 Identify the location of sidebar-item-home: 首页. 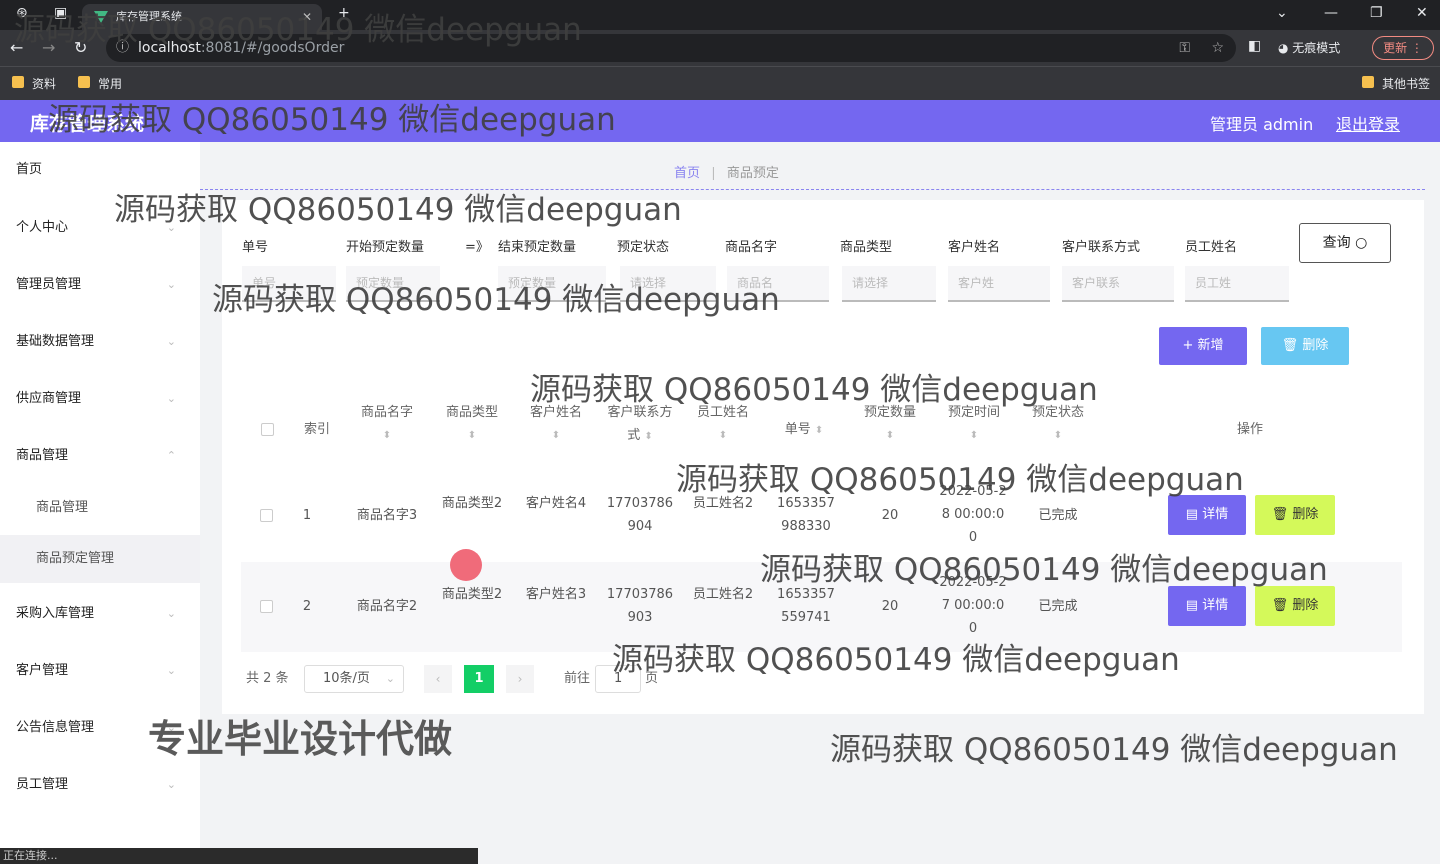
(100, 170).